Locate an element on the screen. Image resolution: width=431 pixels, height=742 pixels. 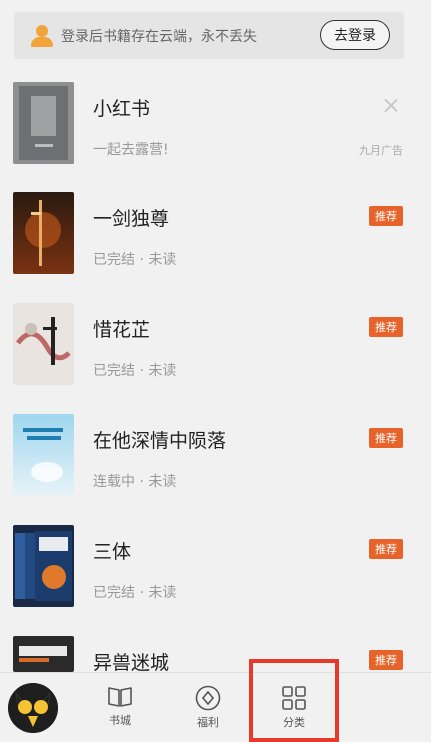
book-title: 一剑独尊 is located at coordinates (131, 219).